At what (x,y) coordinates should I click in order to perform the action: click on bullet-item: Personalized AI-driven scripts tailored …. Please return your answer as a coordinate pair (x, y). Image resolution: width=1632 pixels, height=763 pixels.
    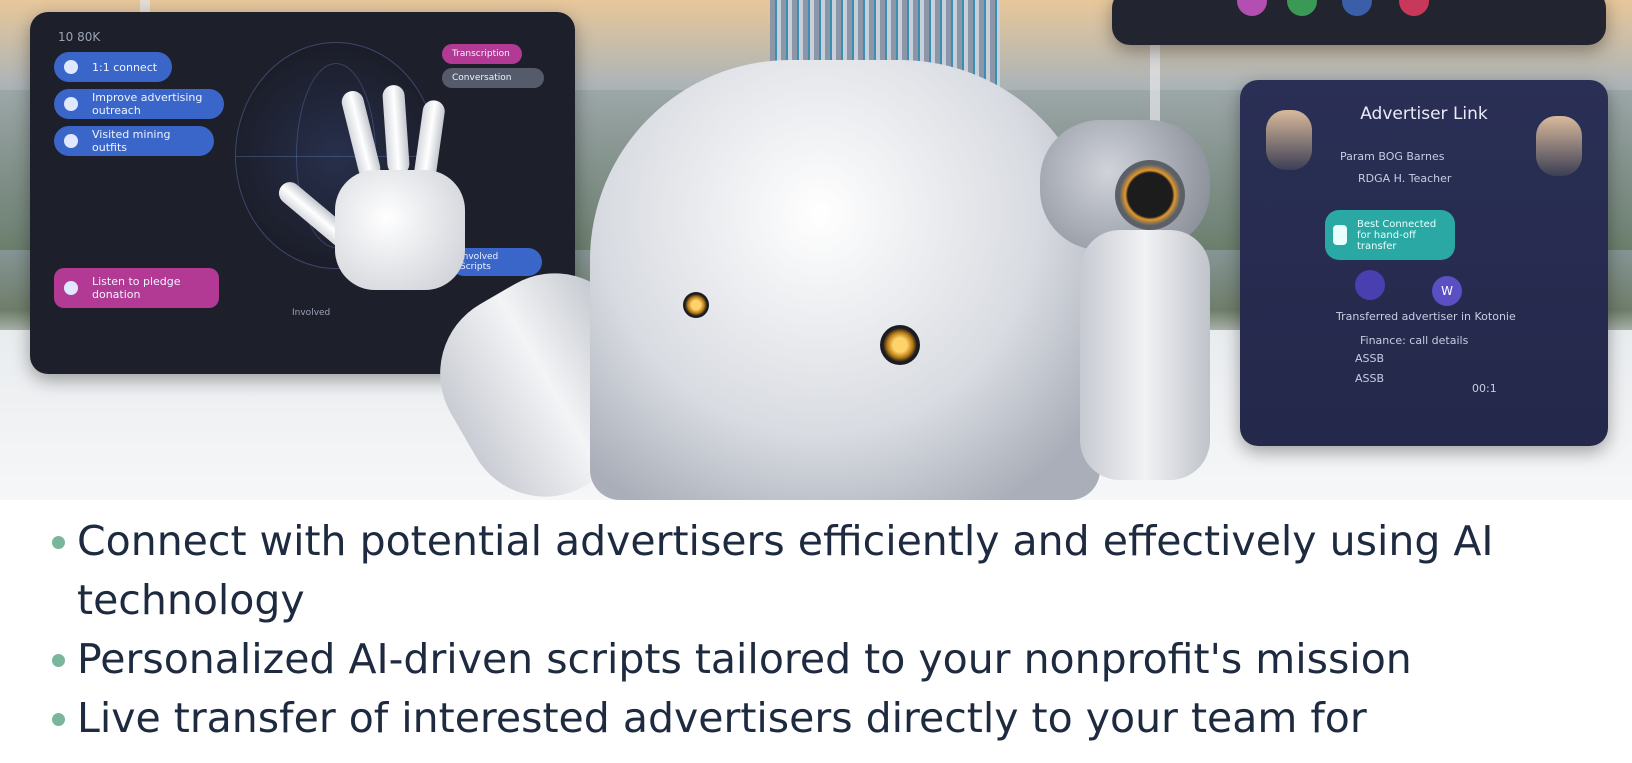
    Looking at the image, I should click on (822, 659).